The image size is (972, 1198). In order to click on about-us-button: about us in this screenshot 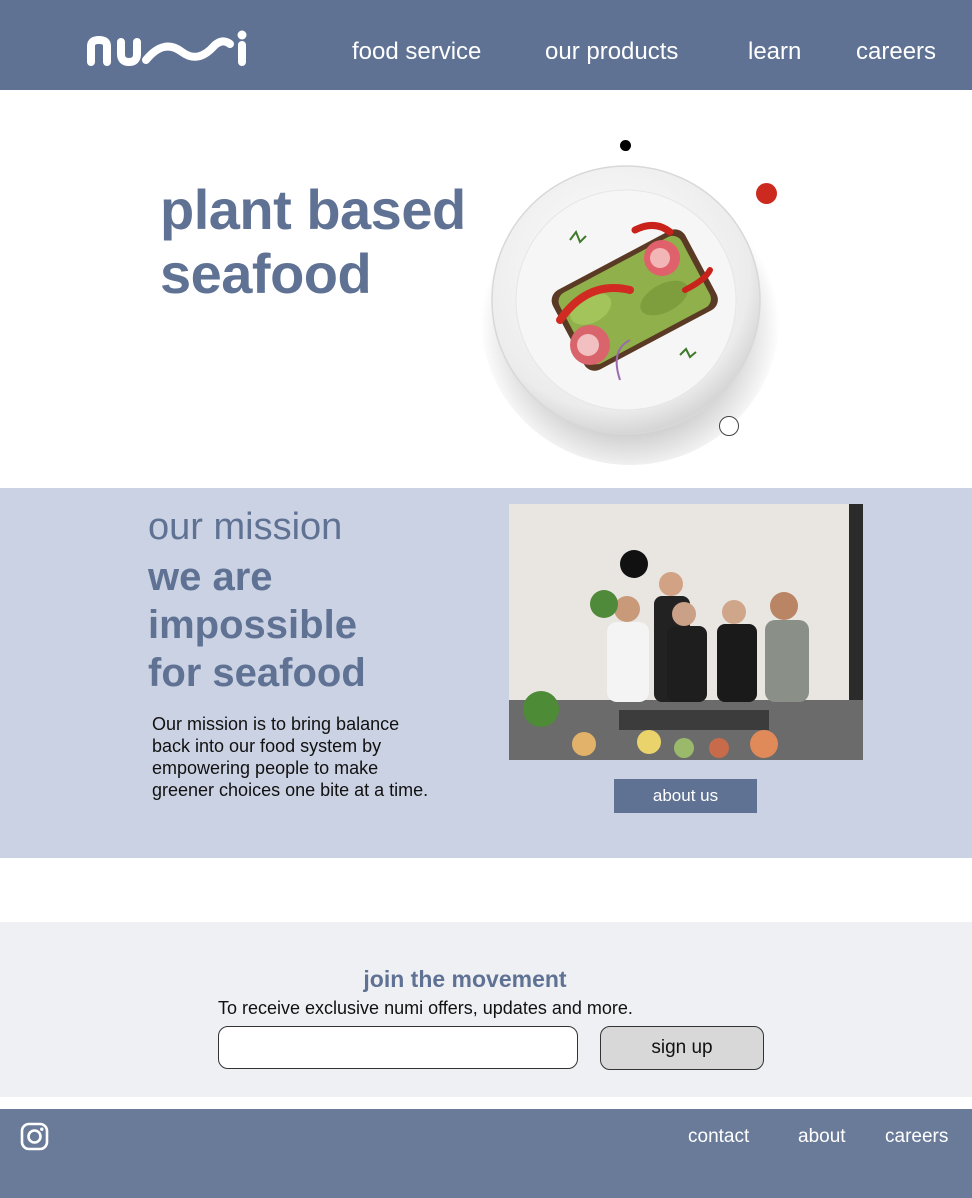, I will do `click(685, 796)`.